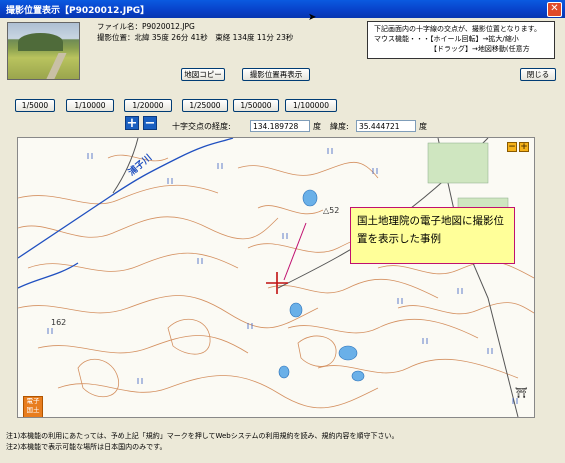  What do you see at coordinates (256, 105) in the screenshot?
I see `scale-button-50000: 1/50000` at bounding box center [256, 105].